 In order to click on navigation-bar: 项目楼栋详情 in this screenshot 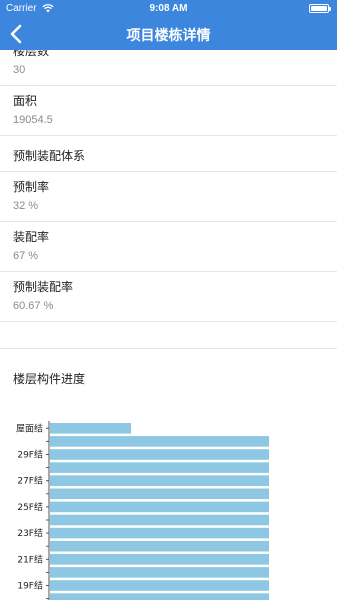, I will do `click(168, 34)`.